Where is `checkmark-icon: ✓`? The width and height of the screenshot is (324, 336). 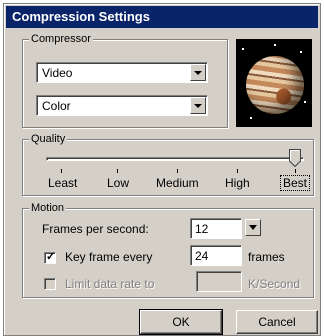 checkmark-icon: ✓ is located at coordinates (51, 257).